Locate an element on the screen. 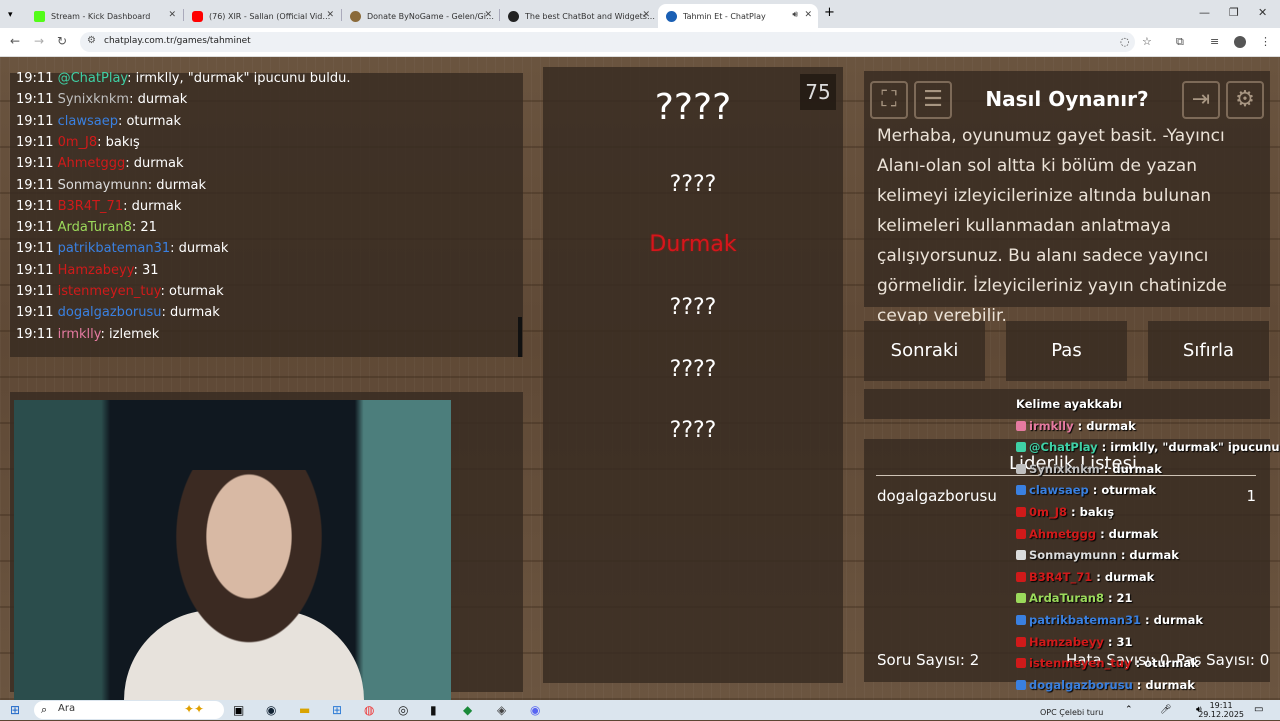 Image resolution: width=1280 pixels, height=721 pixels. windows-start-icon: ⊞ is located at coordinates (15, 710).